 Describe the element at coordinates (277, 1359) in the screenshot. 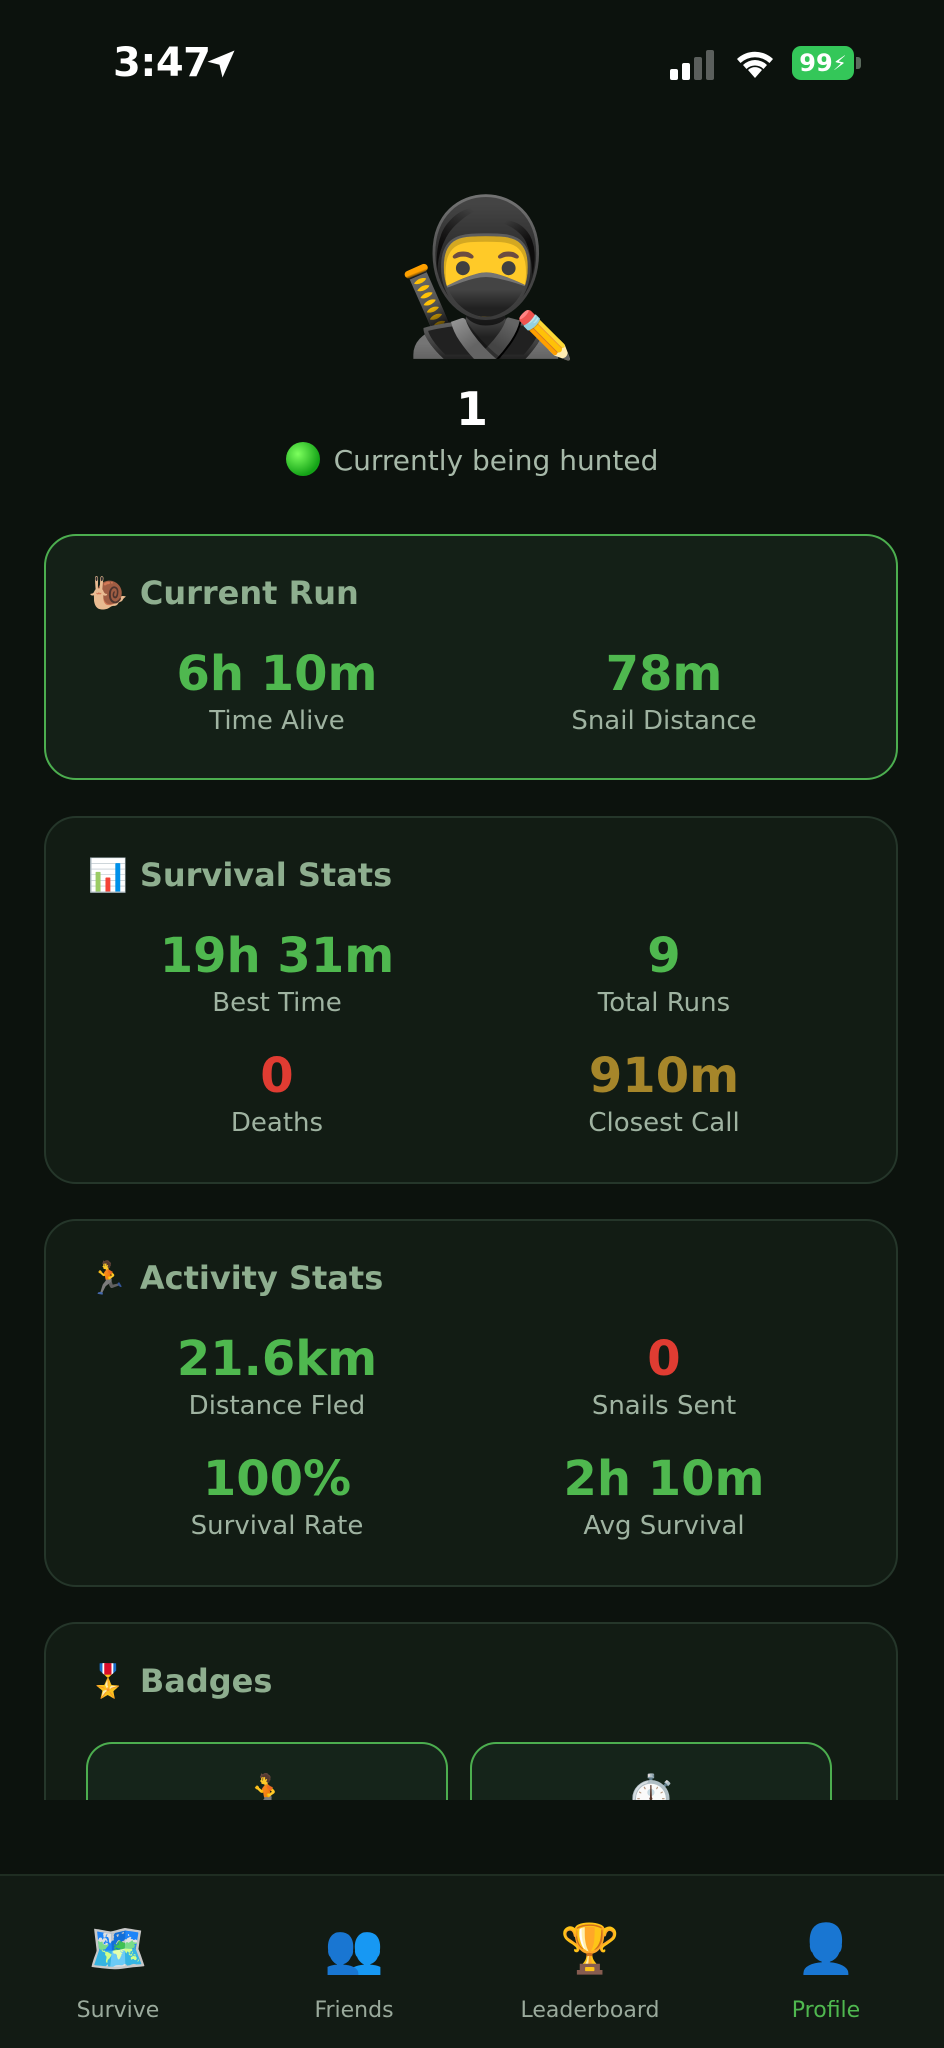

I see `stat-value: 21.6km` at that location.